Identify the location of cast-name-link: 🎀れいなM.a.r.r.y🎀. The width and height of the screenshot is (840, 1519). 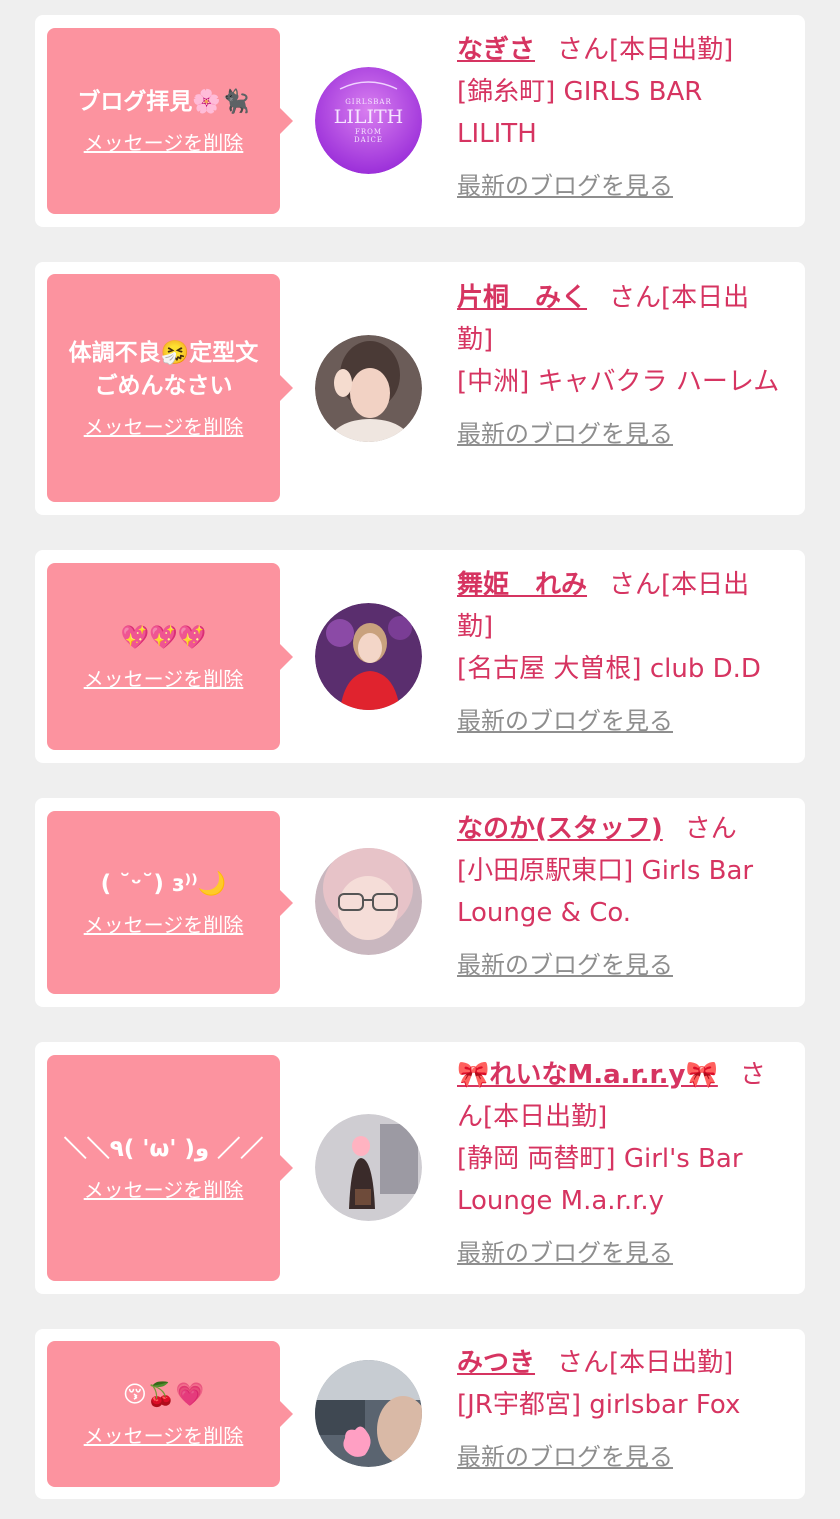
(587, 1075).